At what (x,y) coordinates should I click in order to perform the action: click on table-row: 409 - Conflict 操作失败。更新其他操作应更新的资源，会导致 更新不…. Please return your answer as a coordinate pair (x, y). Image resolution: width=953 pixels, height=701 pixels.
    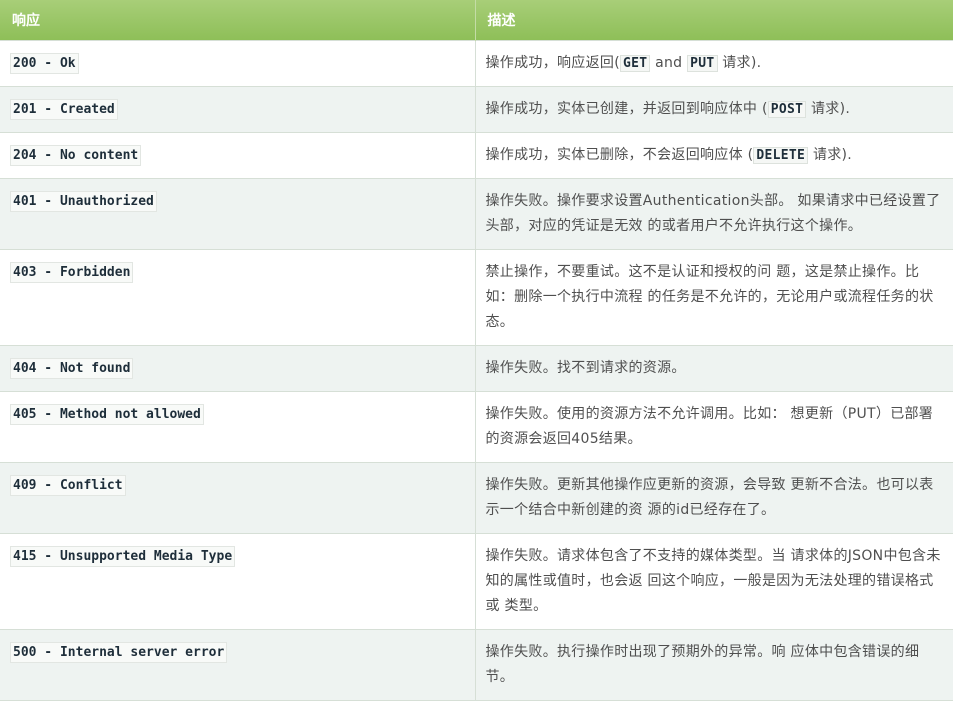
    Looking at the image, I should click on (476, 498).